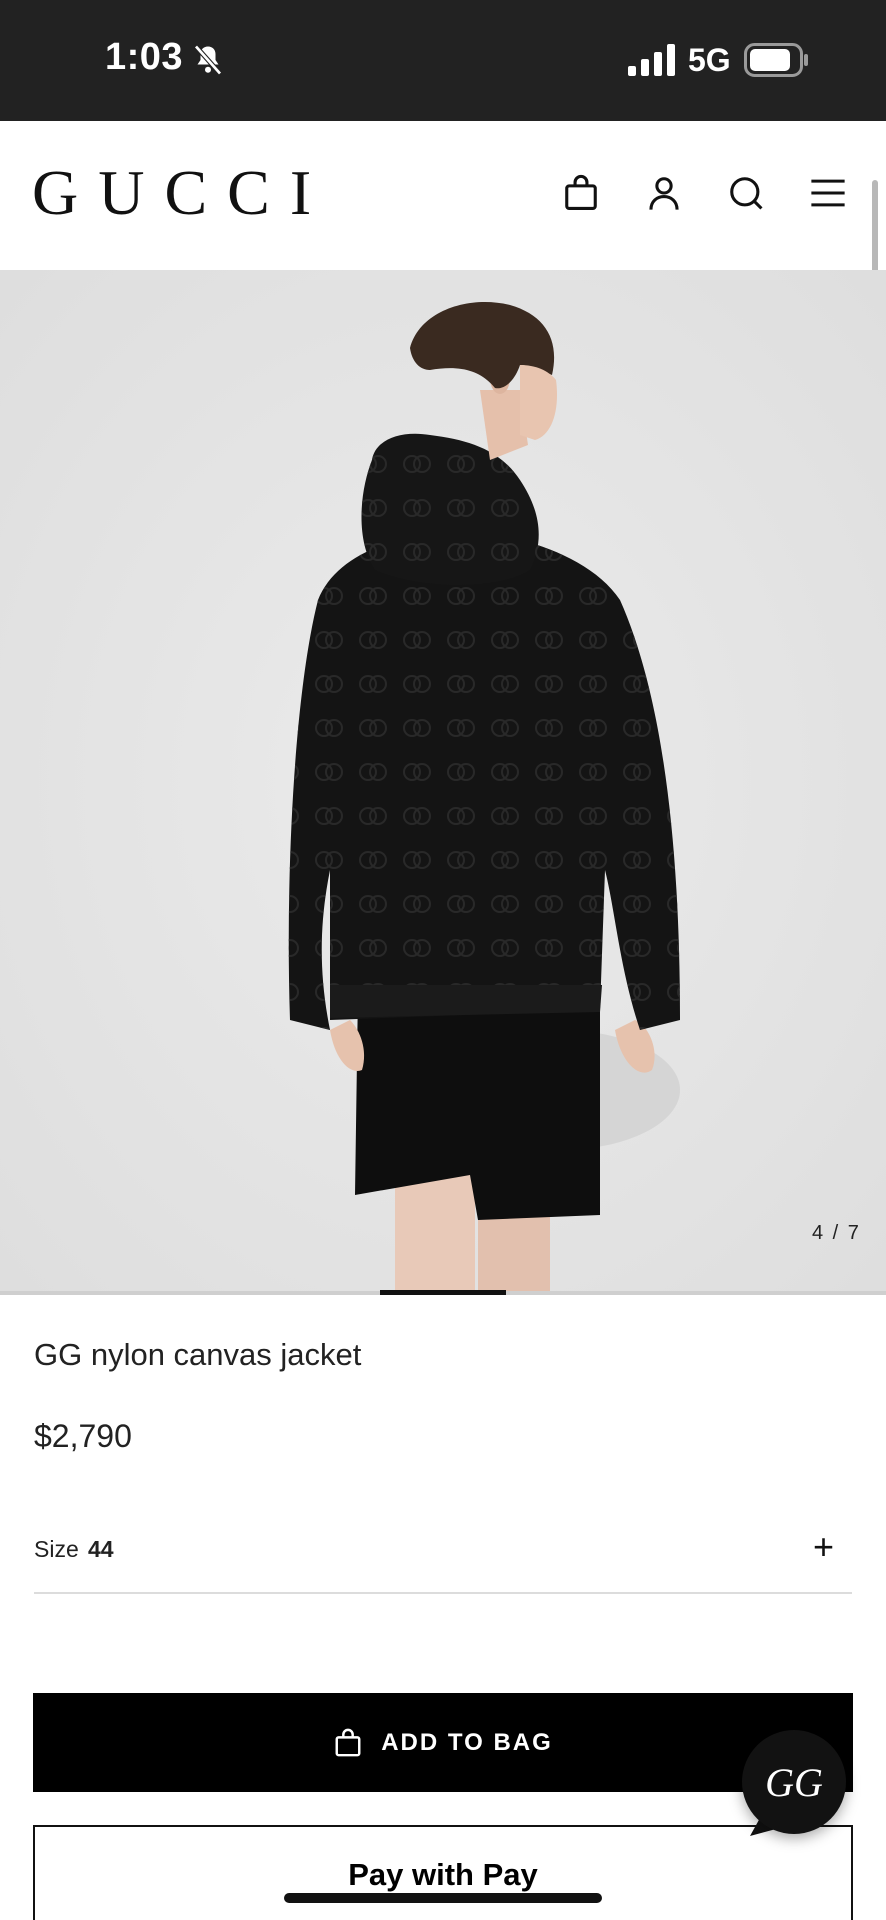  I want to click on image-counter: 4 / 7, so click(836, 1233).